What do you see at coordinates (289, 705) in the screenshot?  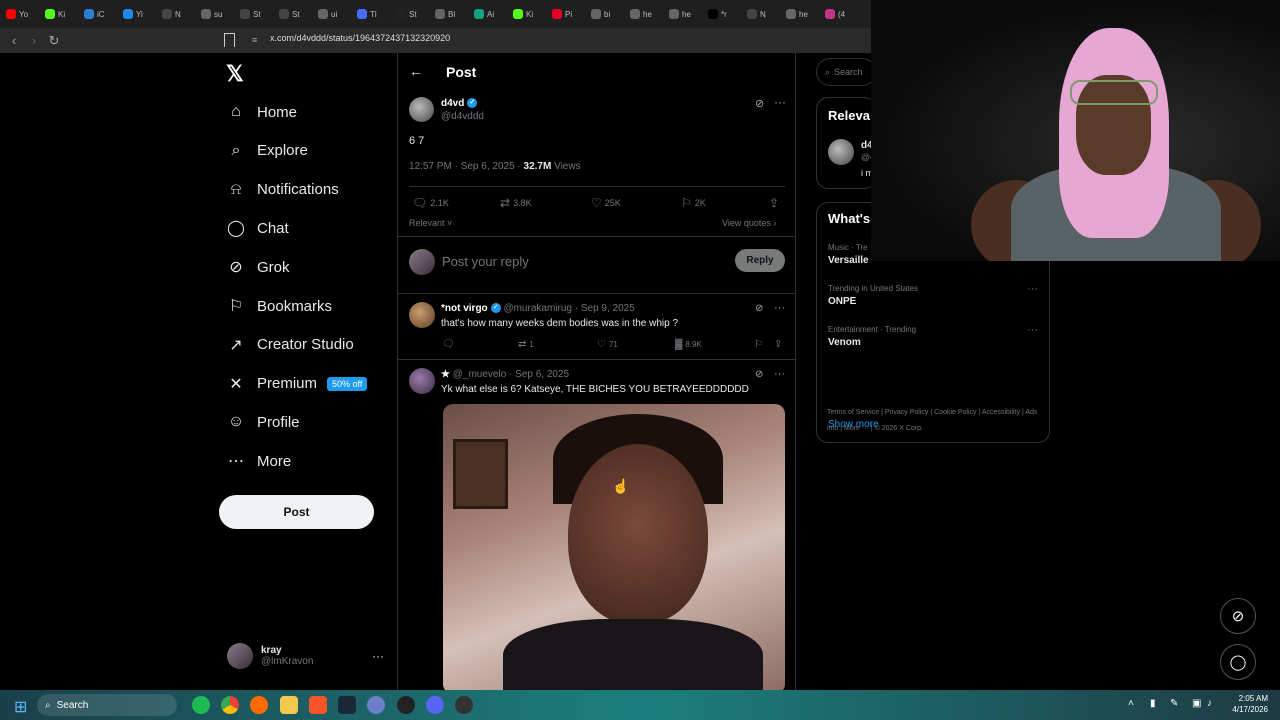 I see `file-explorer-icon` at bounding box center [289, 705].